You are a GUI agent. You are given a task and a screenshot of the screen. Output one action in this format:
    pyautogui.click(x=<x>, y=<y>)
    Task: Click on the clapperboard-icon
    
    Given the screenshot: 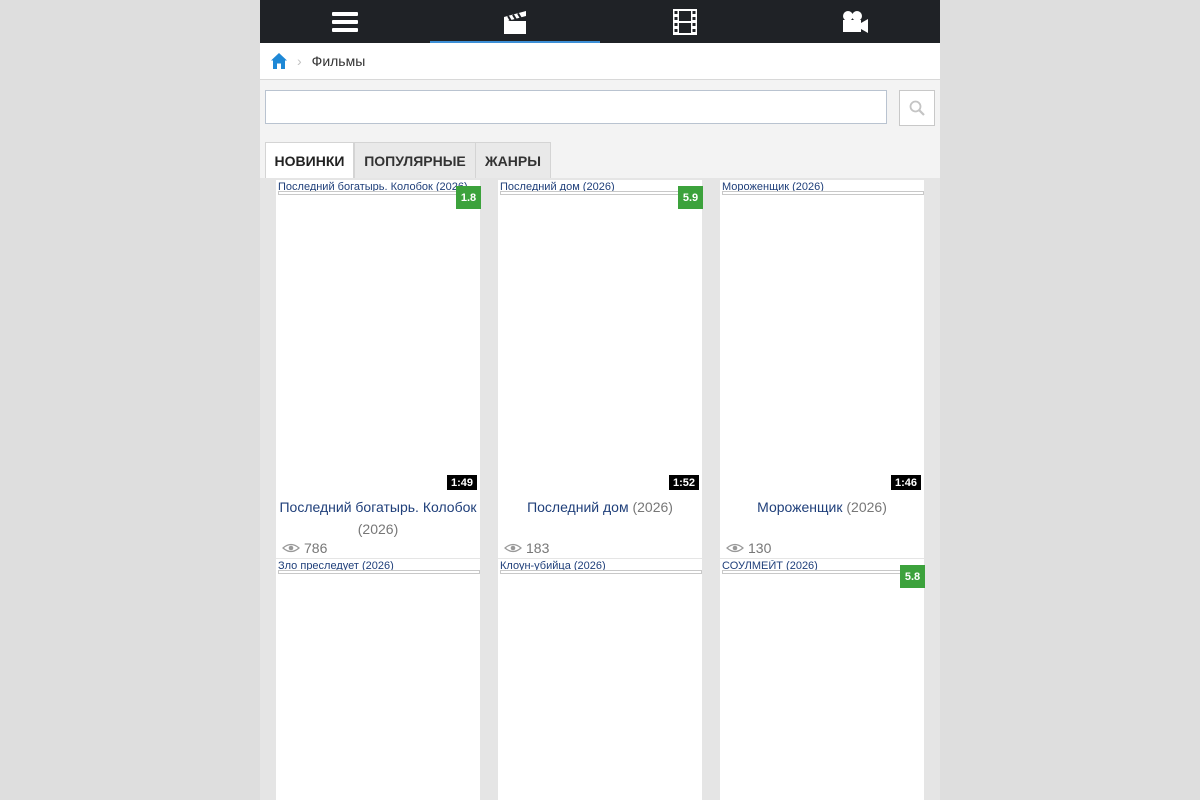 What is the action you would take?
    pyautogui.click(x=515, y=22)
    